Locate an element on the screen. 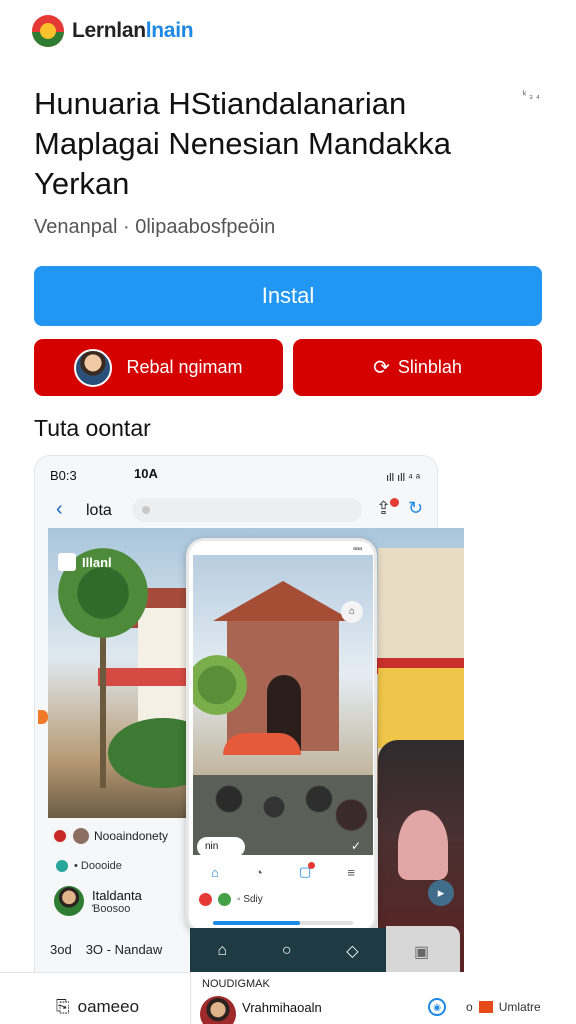 This screenshot has height=1024, width=576. status-time: B0:3 is located at coordinates (63, 475).